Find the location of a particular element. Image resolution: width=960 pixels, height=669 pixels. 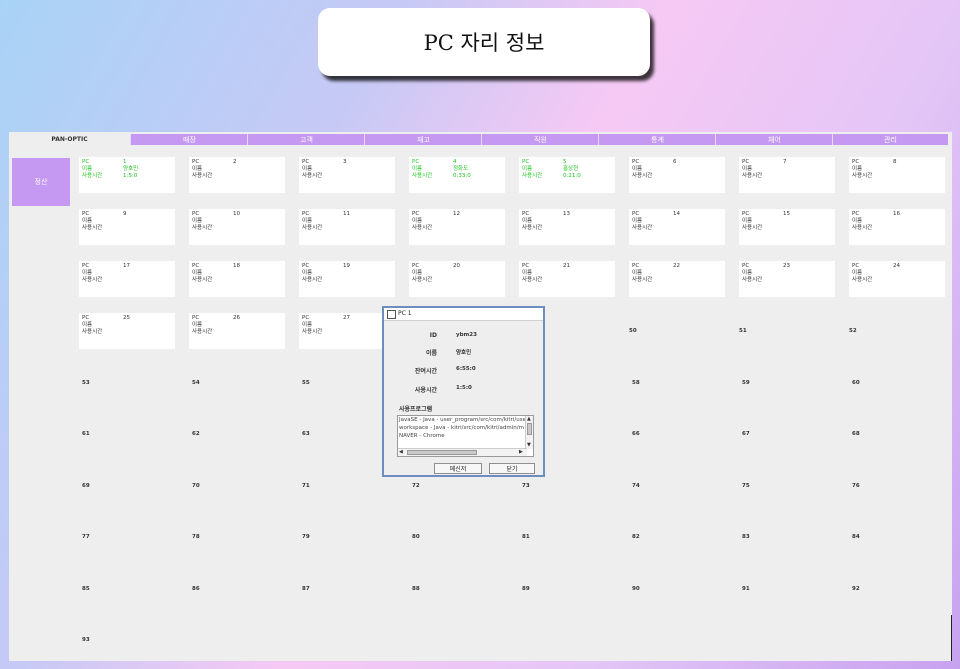

close-button: 닫기 is located at coordinates (512, 468).